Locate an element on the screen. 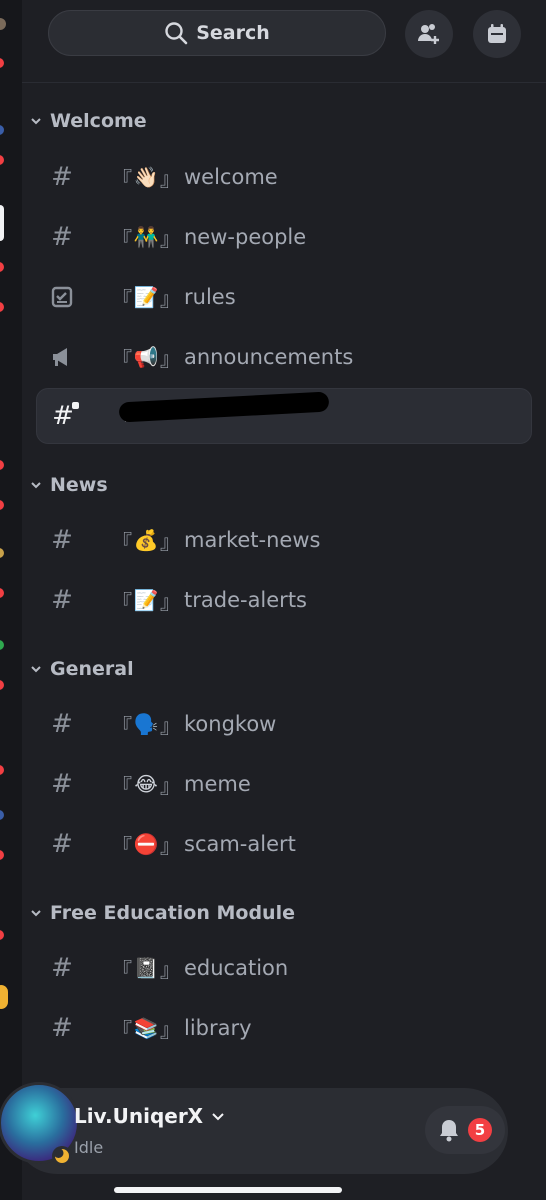 This screenshot has width=546, height=1200. calendar-icon is located at coordinates (497, 34).